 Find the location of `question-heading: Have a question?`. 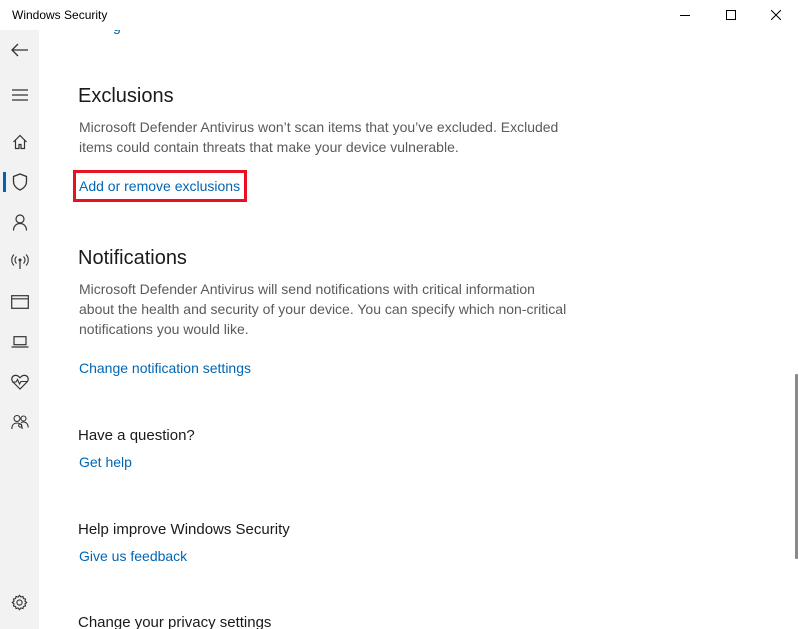

question-heading: Have a question? is located at coordinates (136, 435).